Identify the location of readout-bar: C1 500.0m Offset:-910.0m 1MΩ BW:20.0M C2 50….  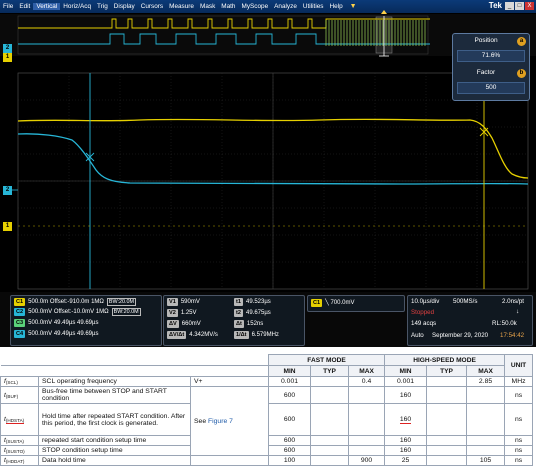
(268, 319).